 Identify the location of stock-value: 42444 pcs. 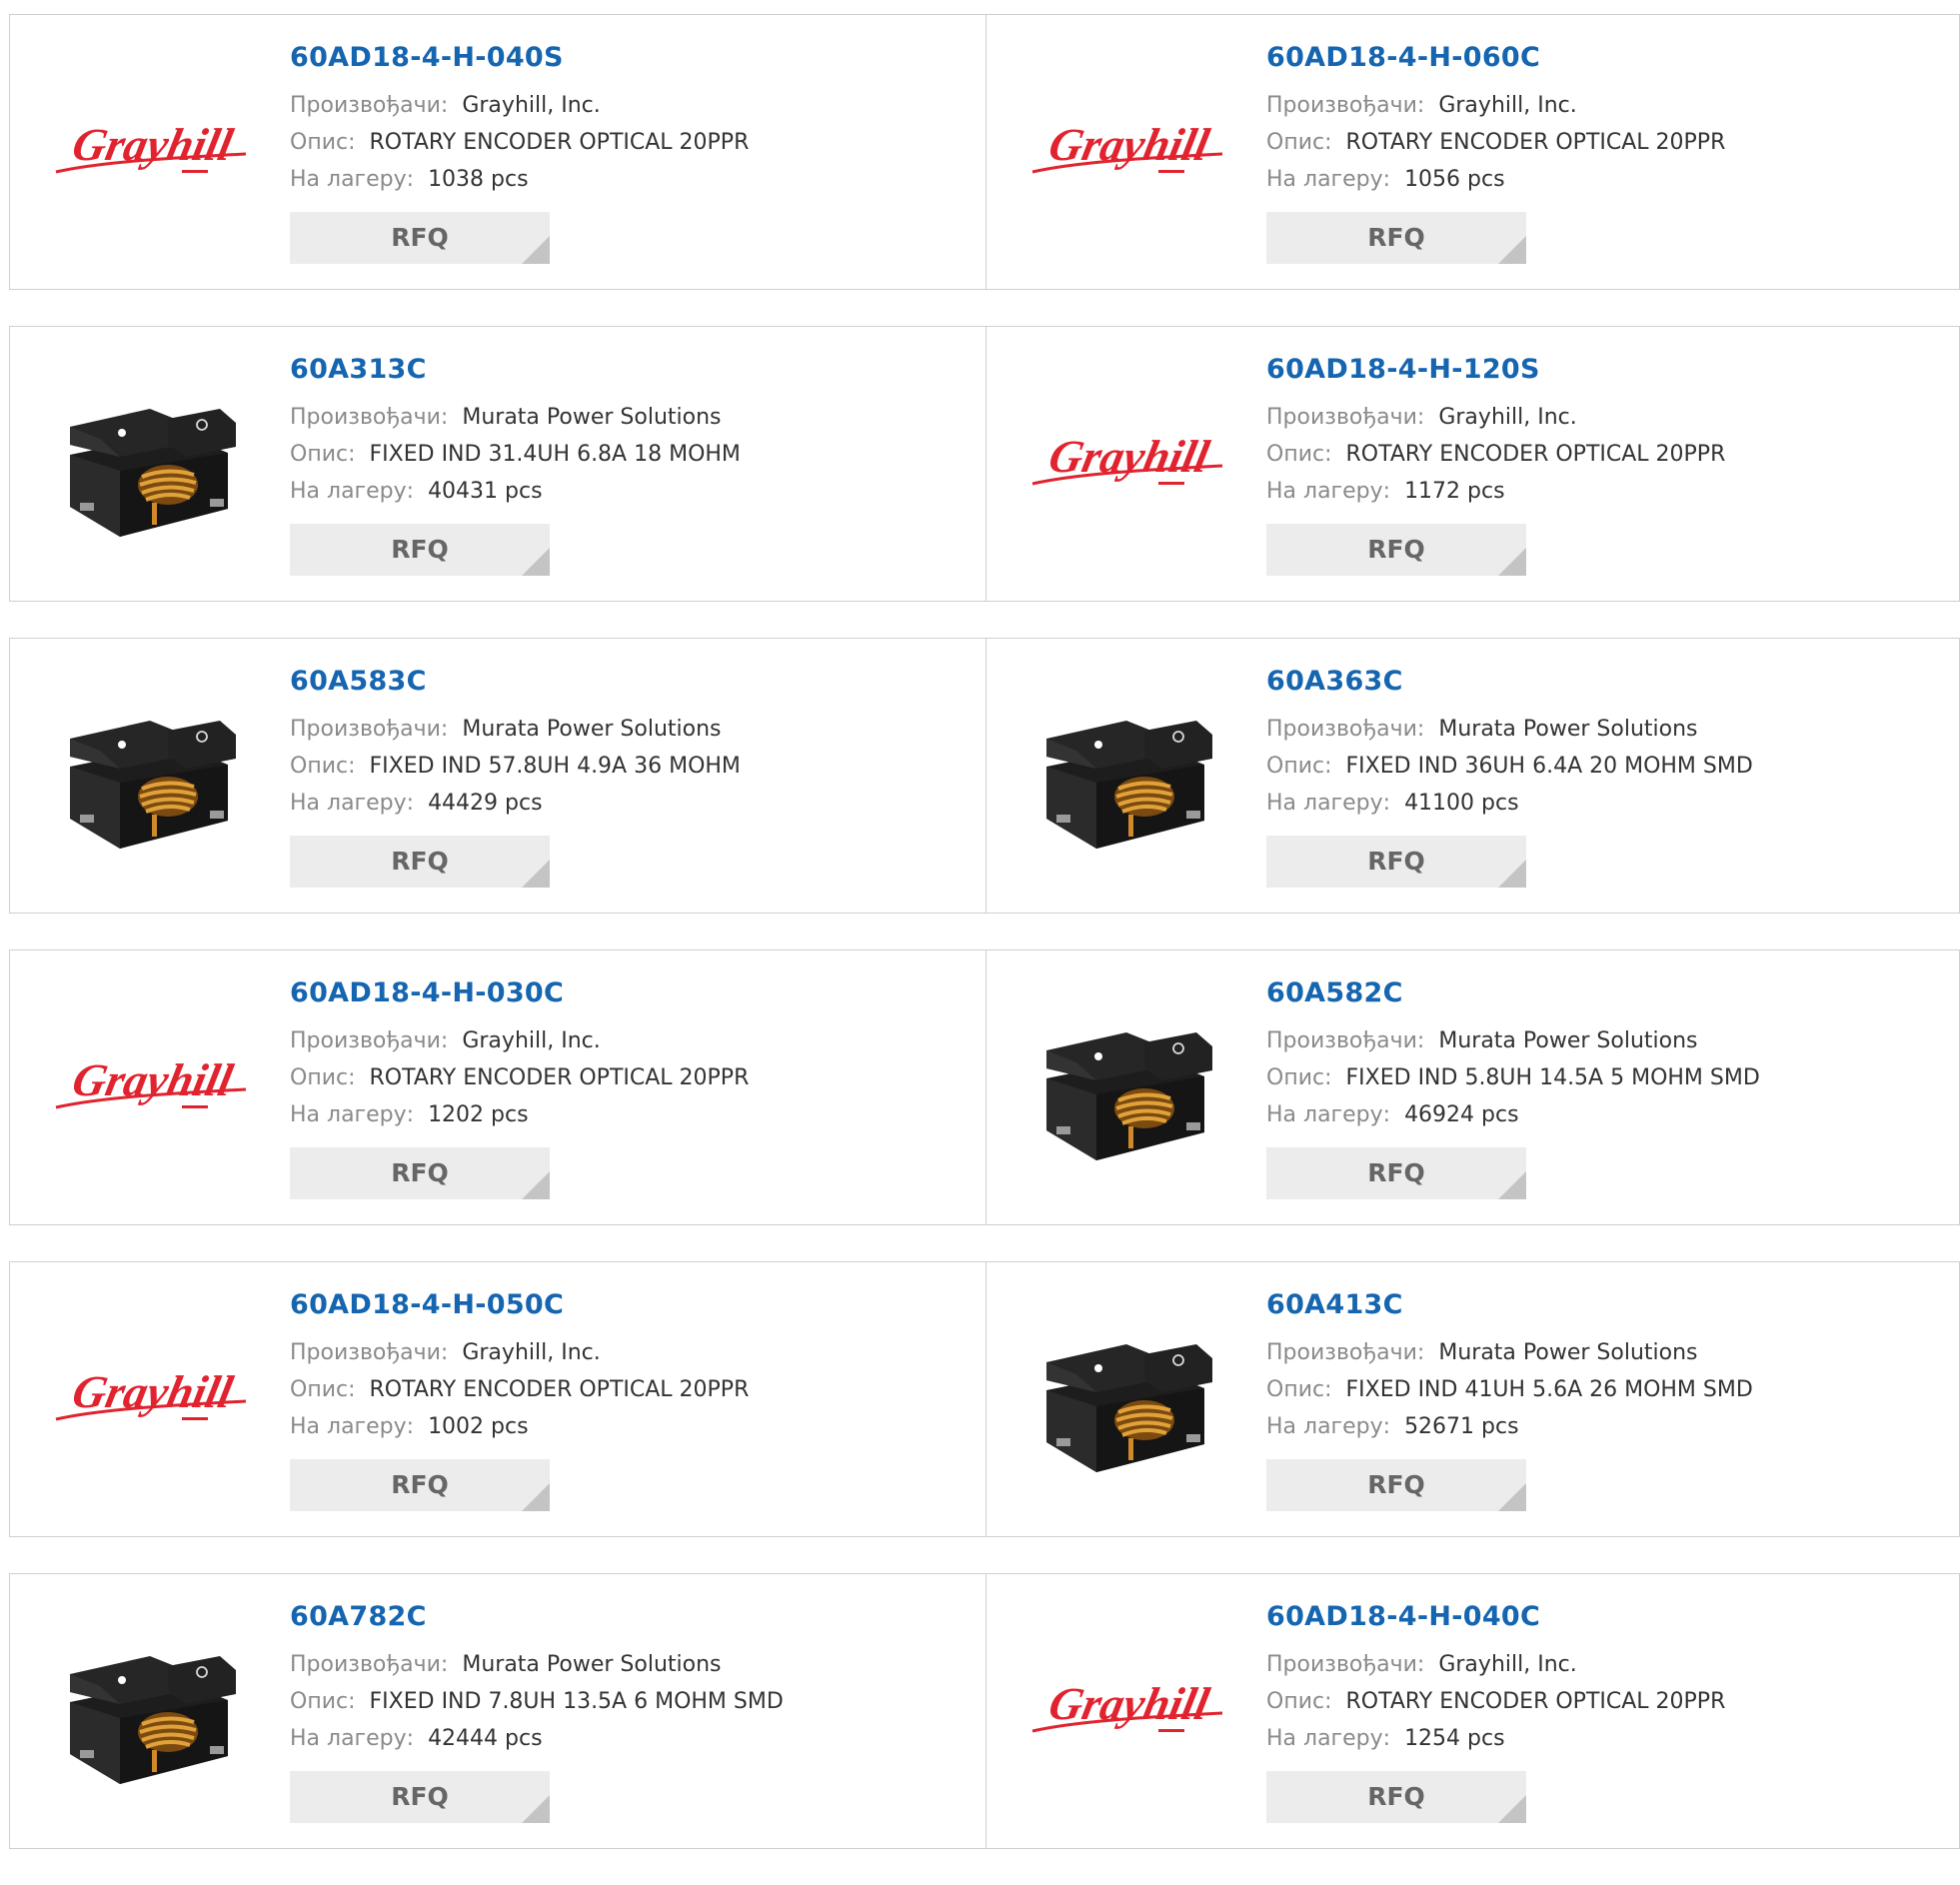
(485, 1738).